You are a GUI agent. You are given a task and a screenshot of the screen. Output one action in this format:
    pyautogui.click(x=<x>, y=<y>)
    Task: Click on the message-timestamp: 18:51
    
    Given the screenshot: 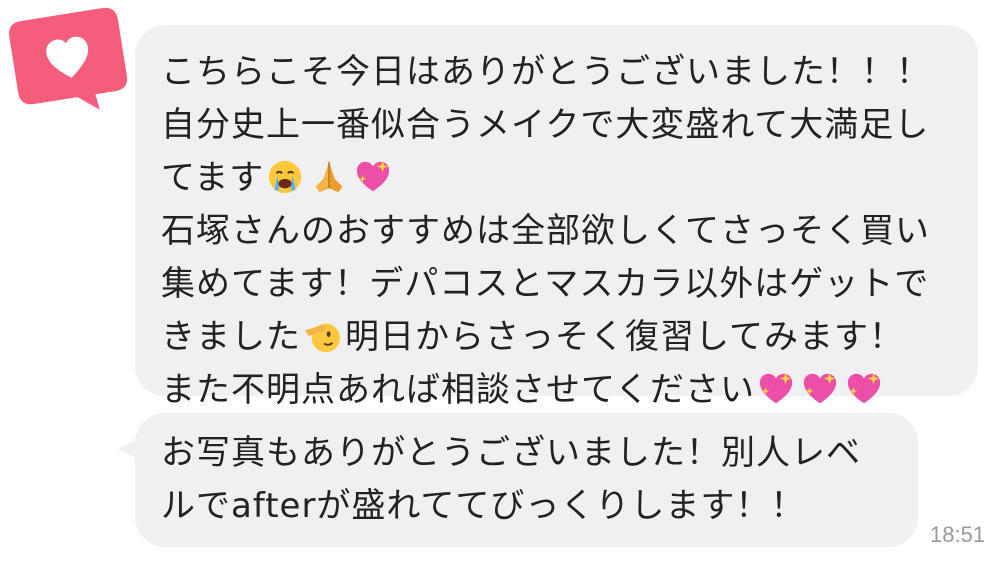 What is the action you would take?
    pyautogui.click(x=958, y=534)
    